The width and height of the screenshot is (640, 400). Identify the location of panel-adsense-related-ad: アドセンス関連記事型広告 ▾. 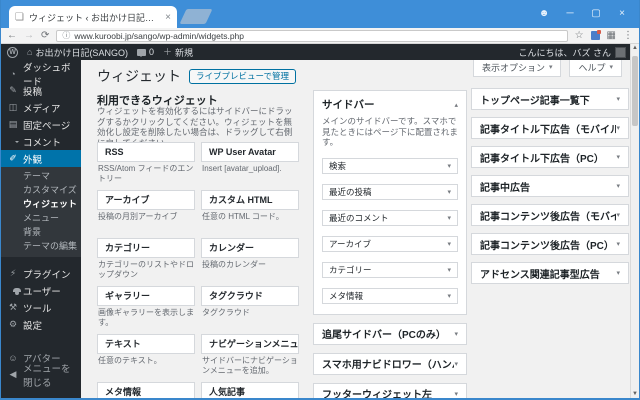
(550, 273).